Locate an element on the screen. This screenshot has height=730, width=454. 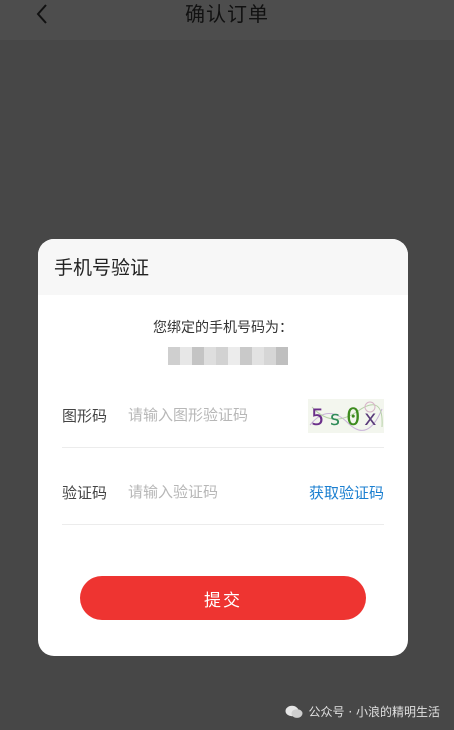
captcha-image: 5 s 0 x is located at coordinates (346, 416).